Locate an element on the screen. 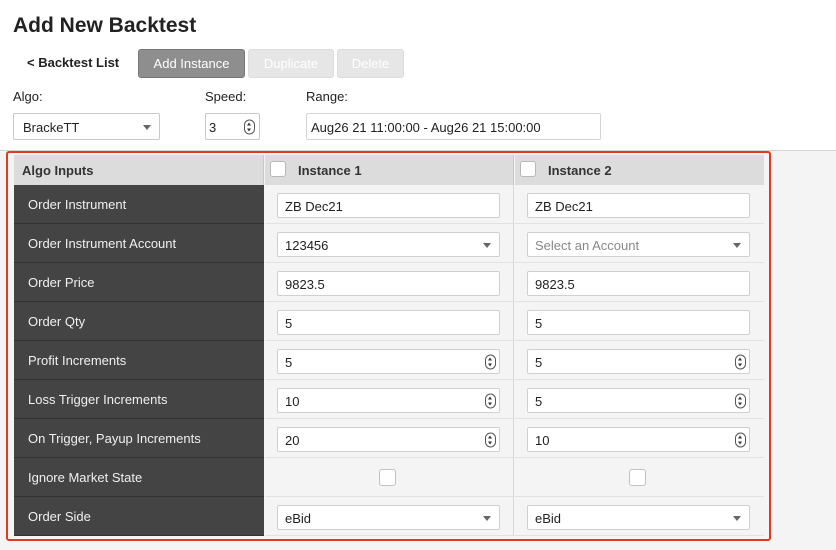 The width and height of the screenshot is (836, 550). field-value: 9823.5 is located at coordinates (305, 284).